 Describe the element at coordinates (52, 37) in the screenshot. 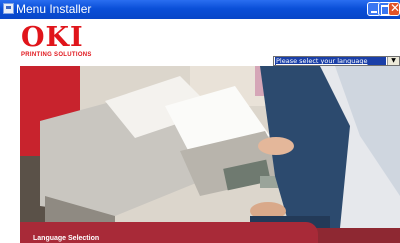

I see `logo-text: OKI` at that location.